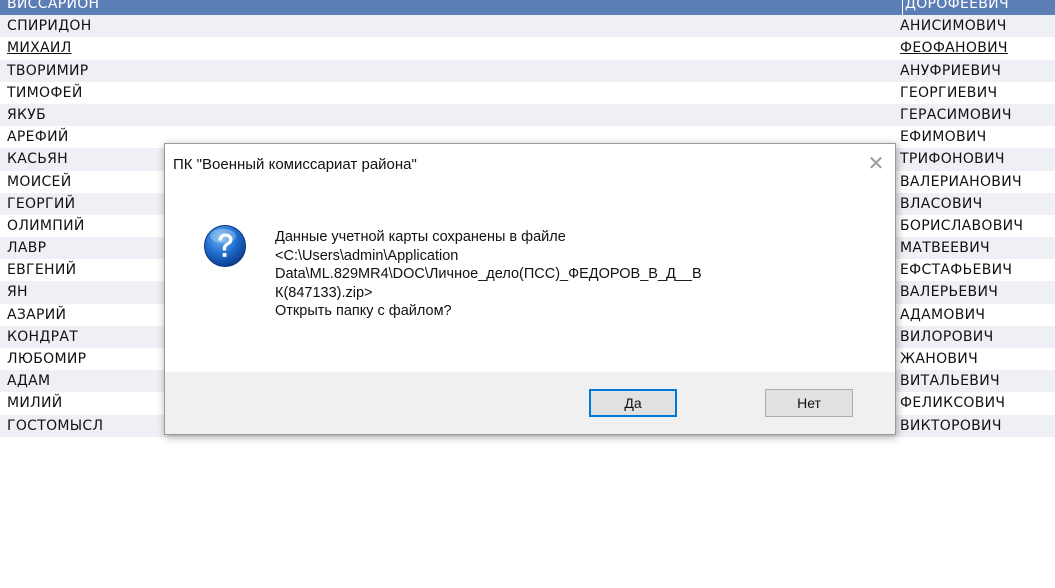 The image size is (1055, 588). Describe the element at coordinates (961, 181) in the screenshot. I see `patronymic-cell: ВАЛЕРИАНОВИЧ` at that location.